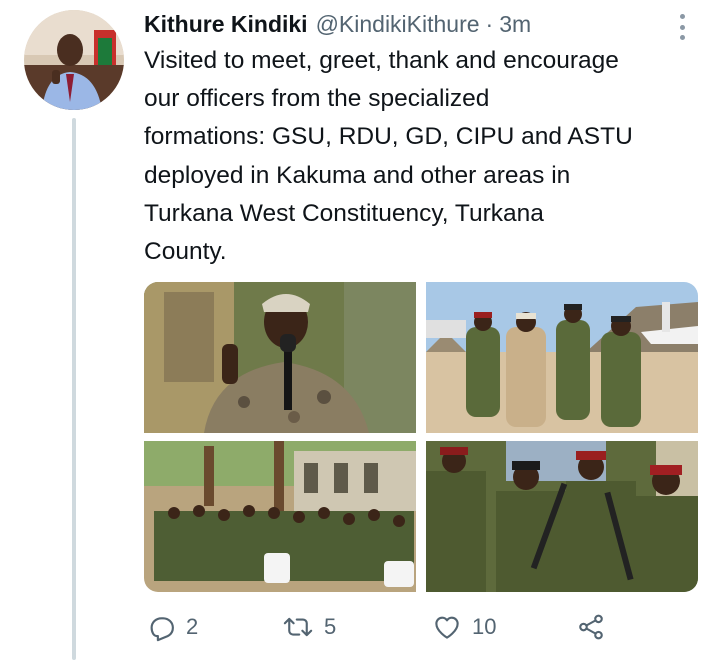 The width and height of the screenshot is (720, 660). What do you see at coordinates (317, 99) in the screenshot?
I see `tweet-text-line: our officers from the specialized` at bounding box center [317, 99].